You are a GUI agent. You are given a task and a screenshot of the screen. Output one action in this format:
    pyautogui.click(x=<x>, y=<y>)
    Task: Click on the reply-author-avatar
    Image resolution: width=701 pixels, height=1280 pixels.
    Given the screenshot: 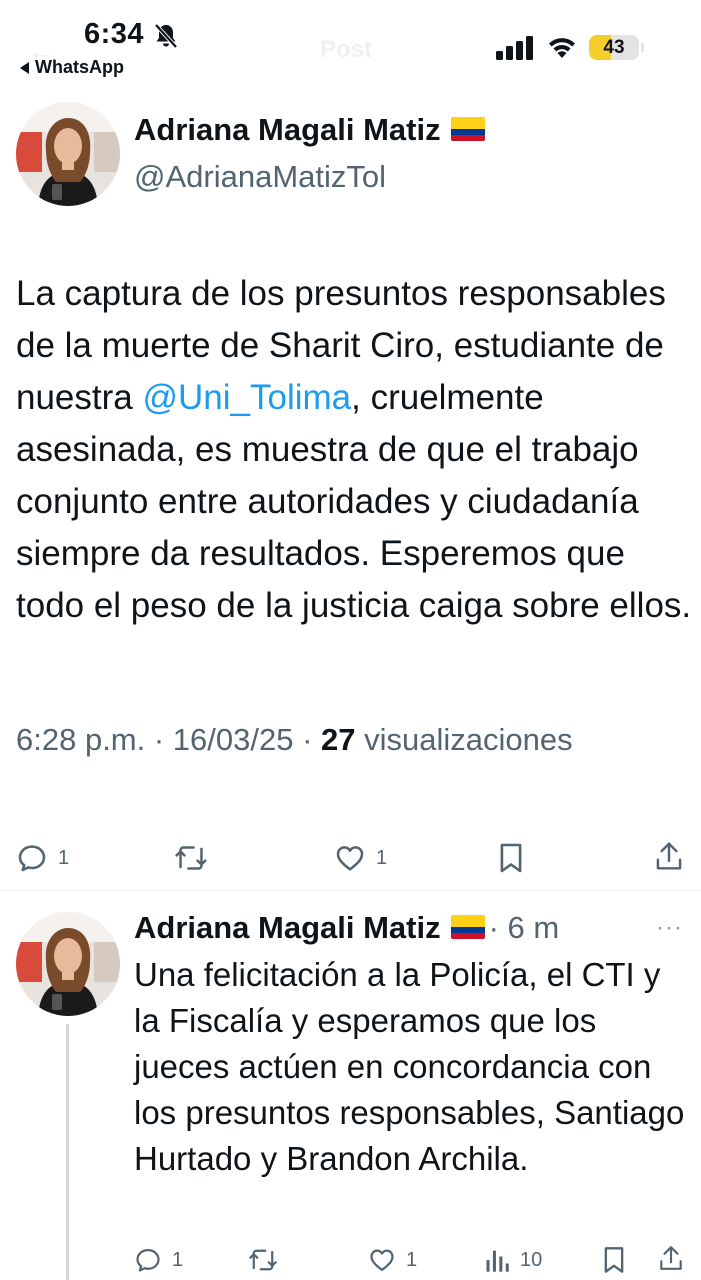 What is the action you would take?
    pyautogui.click(x=68, y=964)
    